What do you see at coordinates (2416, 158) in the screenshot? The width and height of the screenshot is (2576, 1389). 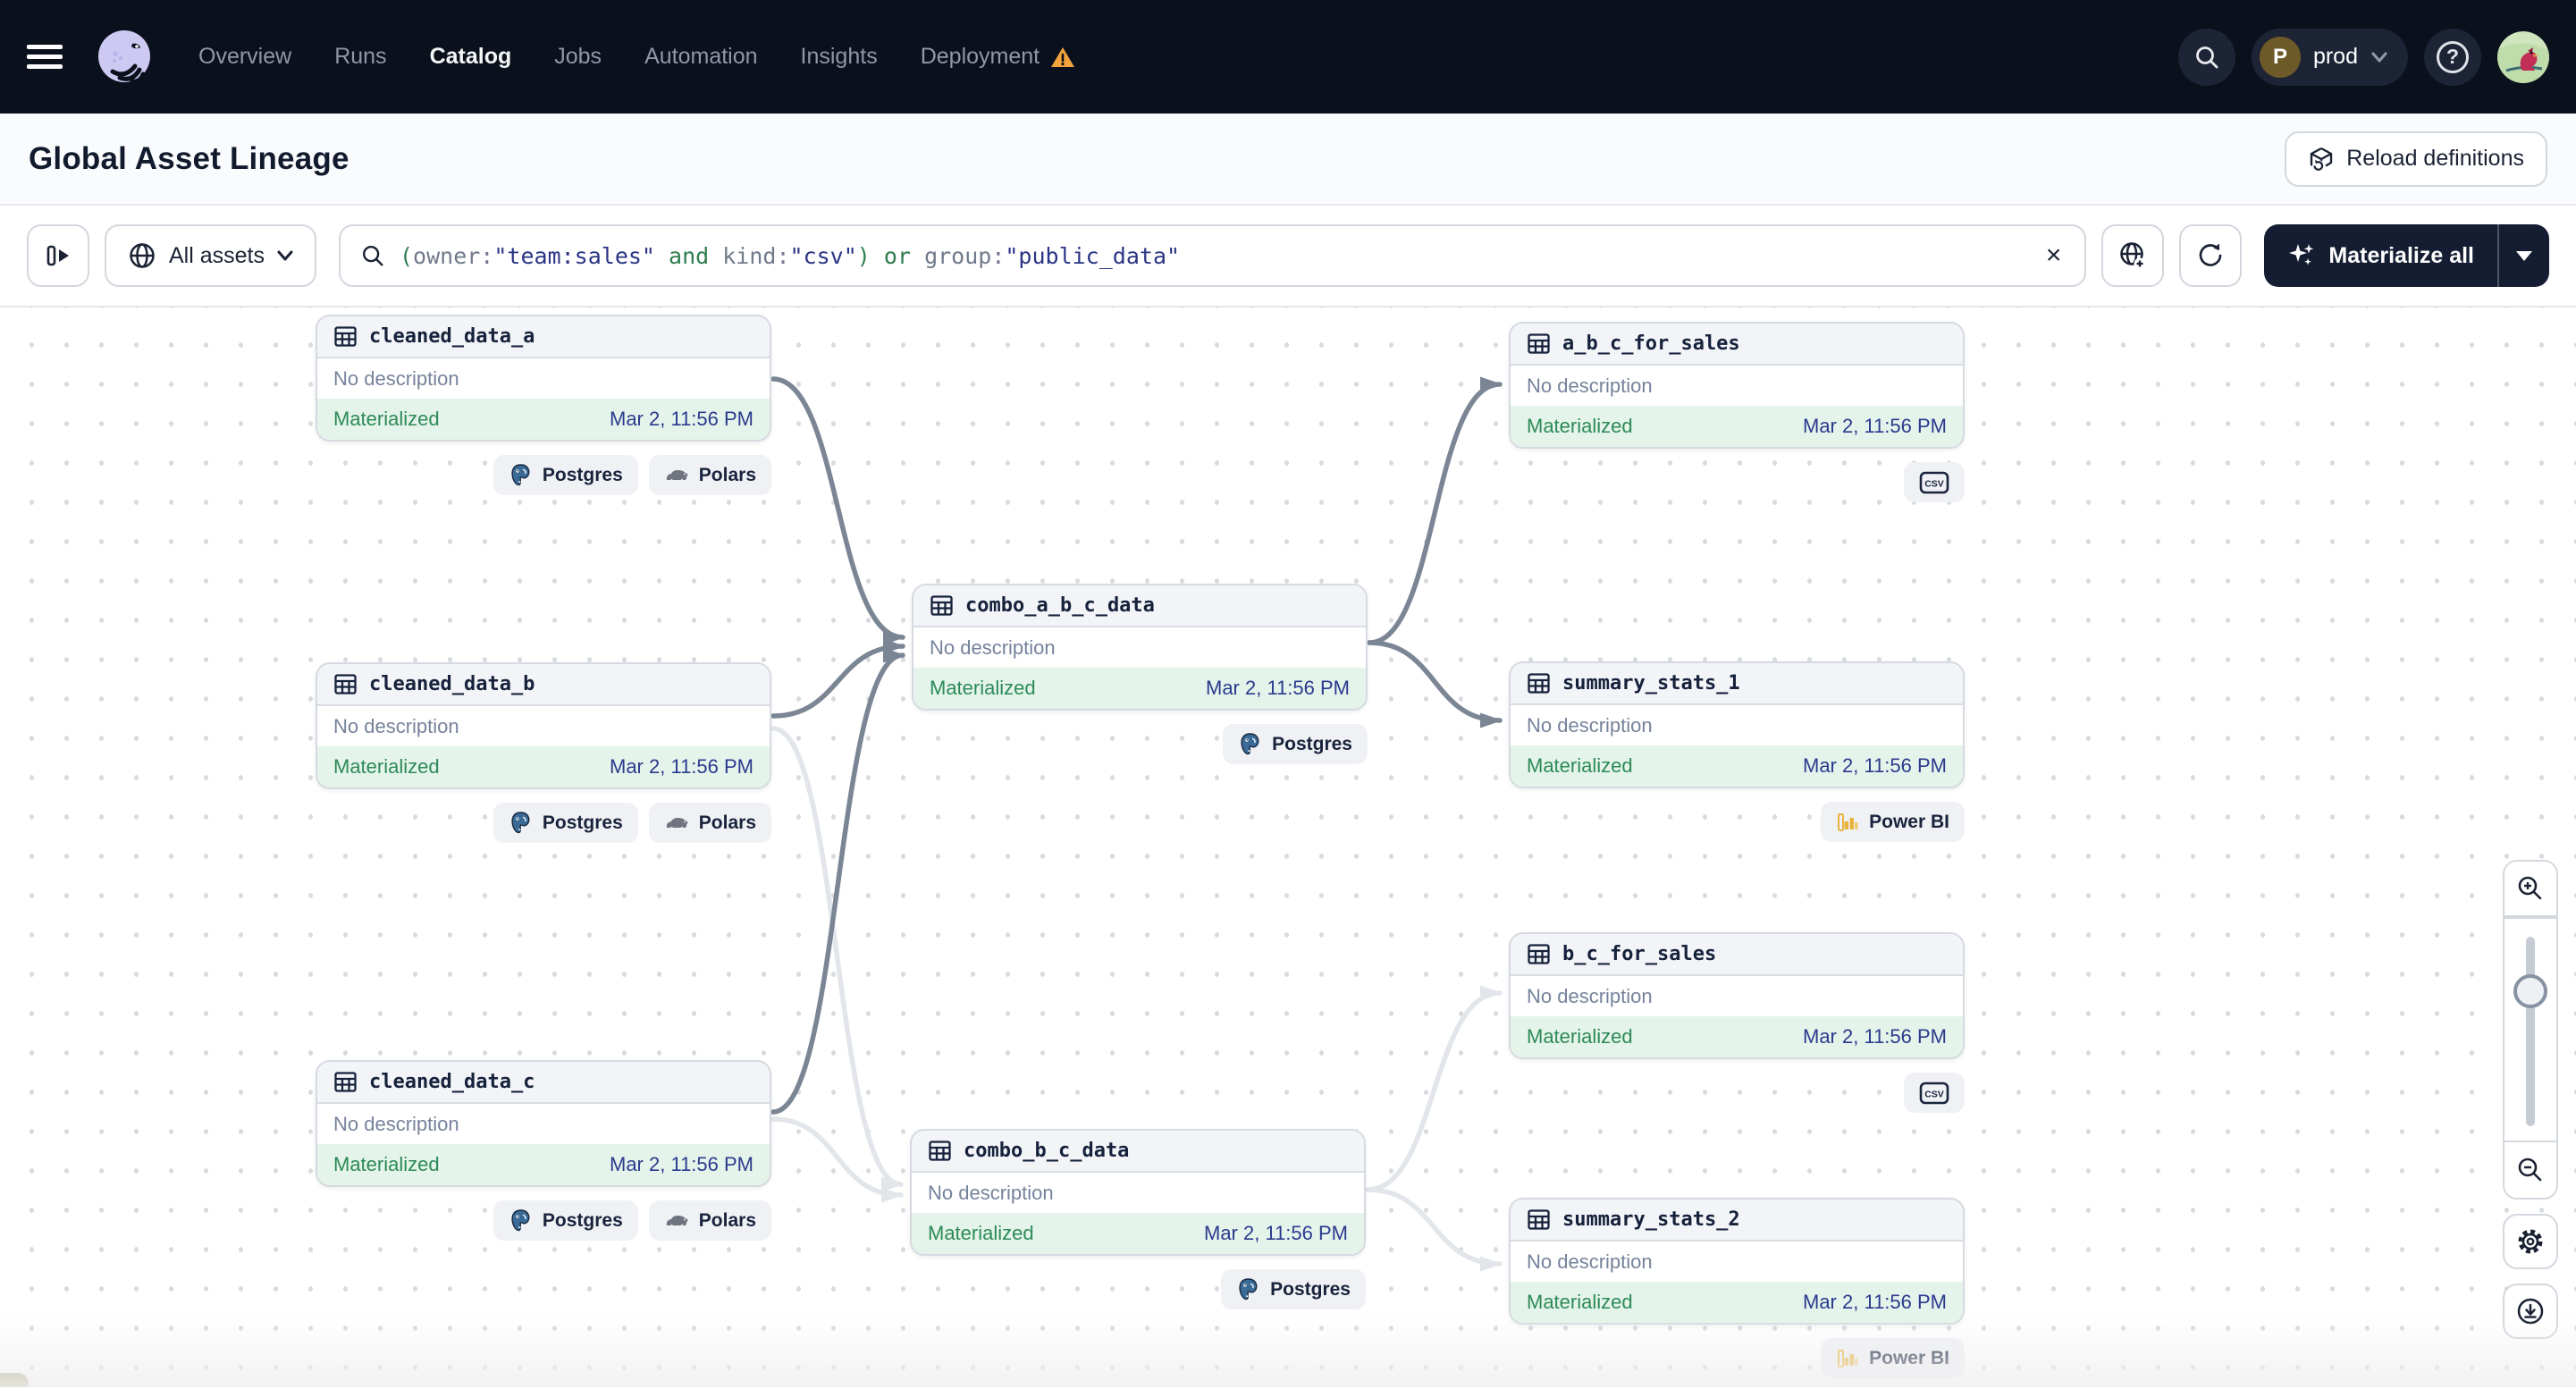 I see `reload-definitions-button: Reload definitions` at bounding box center [2416, 158].